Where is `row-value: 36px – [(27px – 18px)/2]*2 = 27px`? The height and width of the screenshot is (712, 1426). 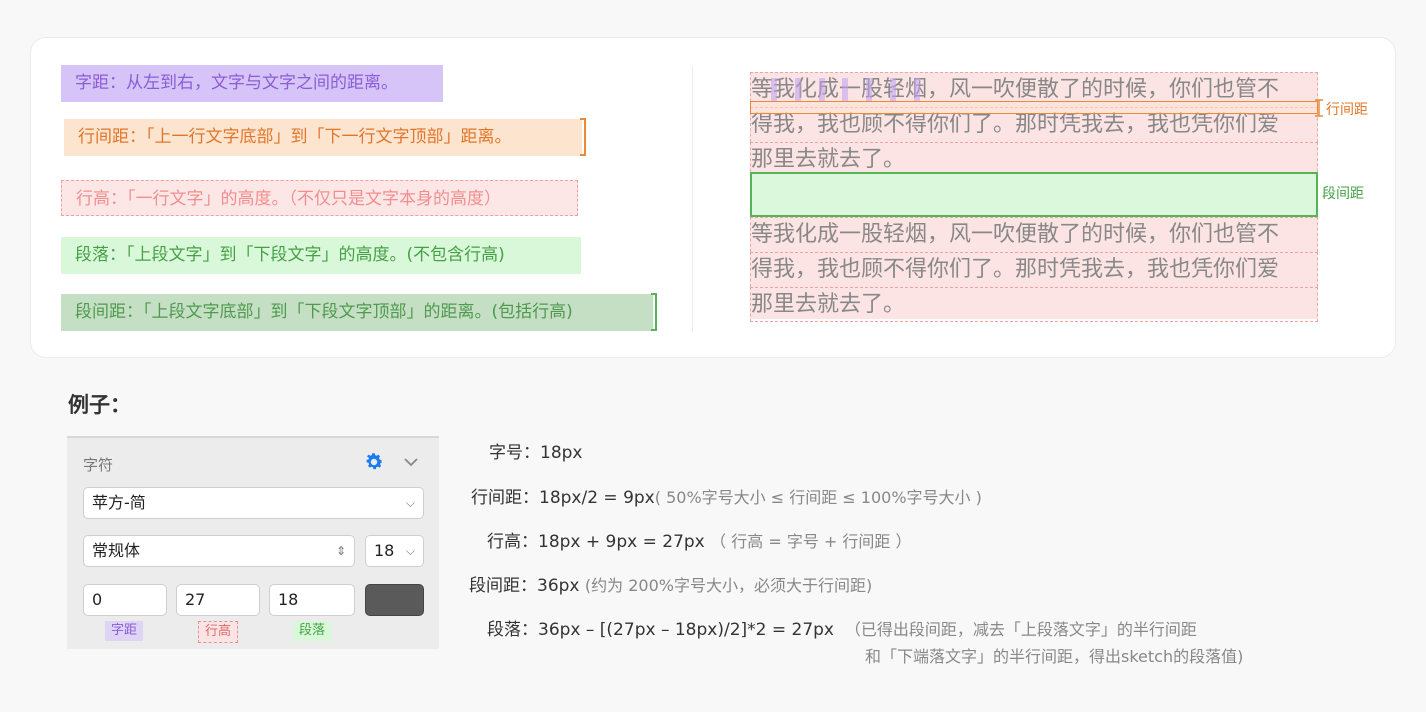
row-value: 36px – [(27px – 18px)/2]*2 = 27px is located at coordinates (686, 630).